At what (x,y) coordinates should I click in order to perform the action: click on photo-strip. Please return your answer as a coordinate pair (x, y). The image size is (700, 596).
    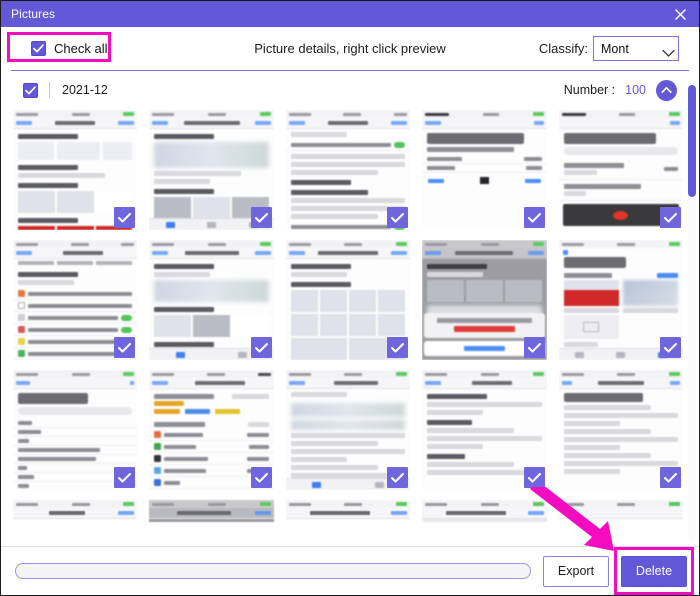
    Looking at the image, I should click on (211, 326).